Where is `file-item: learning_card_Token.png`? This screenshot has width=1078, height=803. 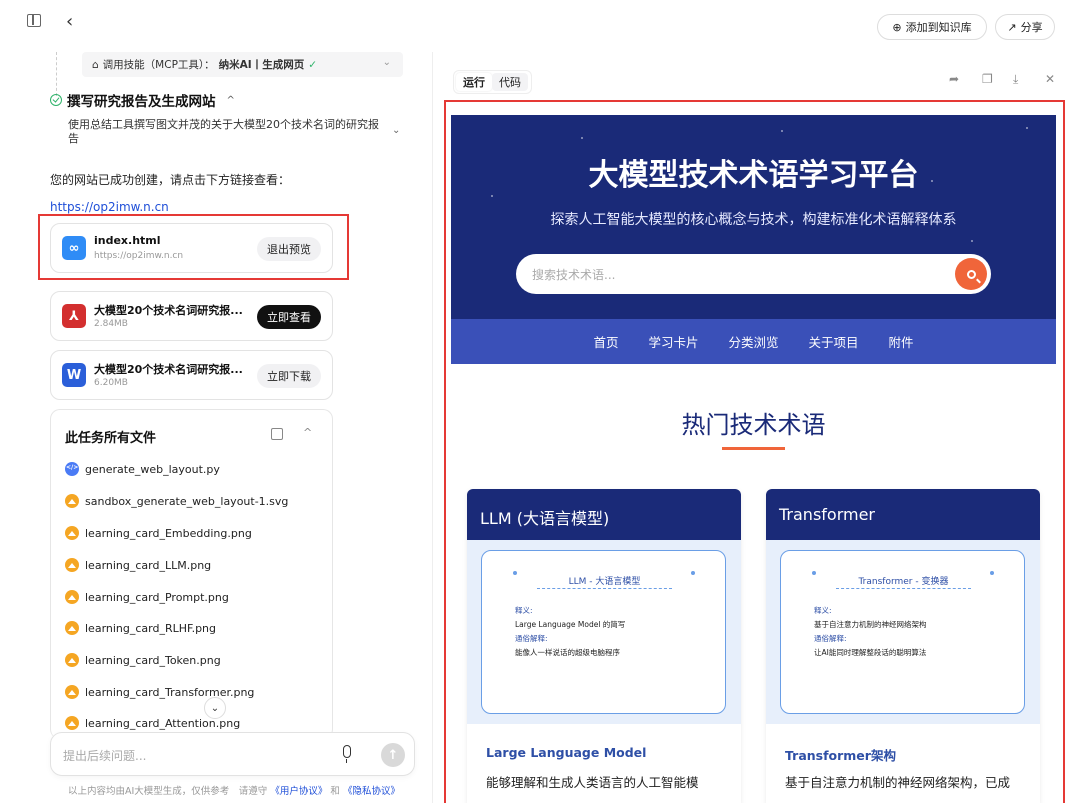 file-item: learning_card_Token.png is located at coordinates (143, 660).